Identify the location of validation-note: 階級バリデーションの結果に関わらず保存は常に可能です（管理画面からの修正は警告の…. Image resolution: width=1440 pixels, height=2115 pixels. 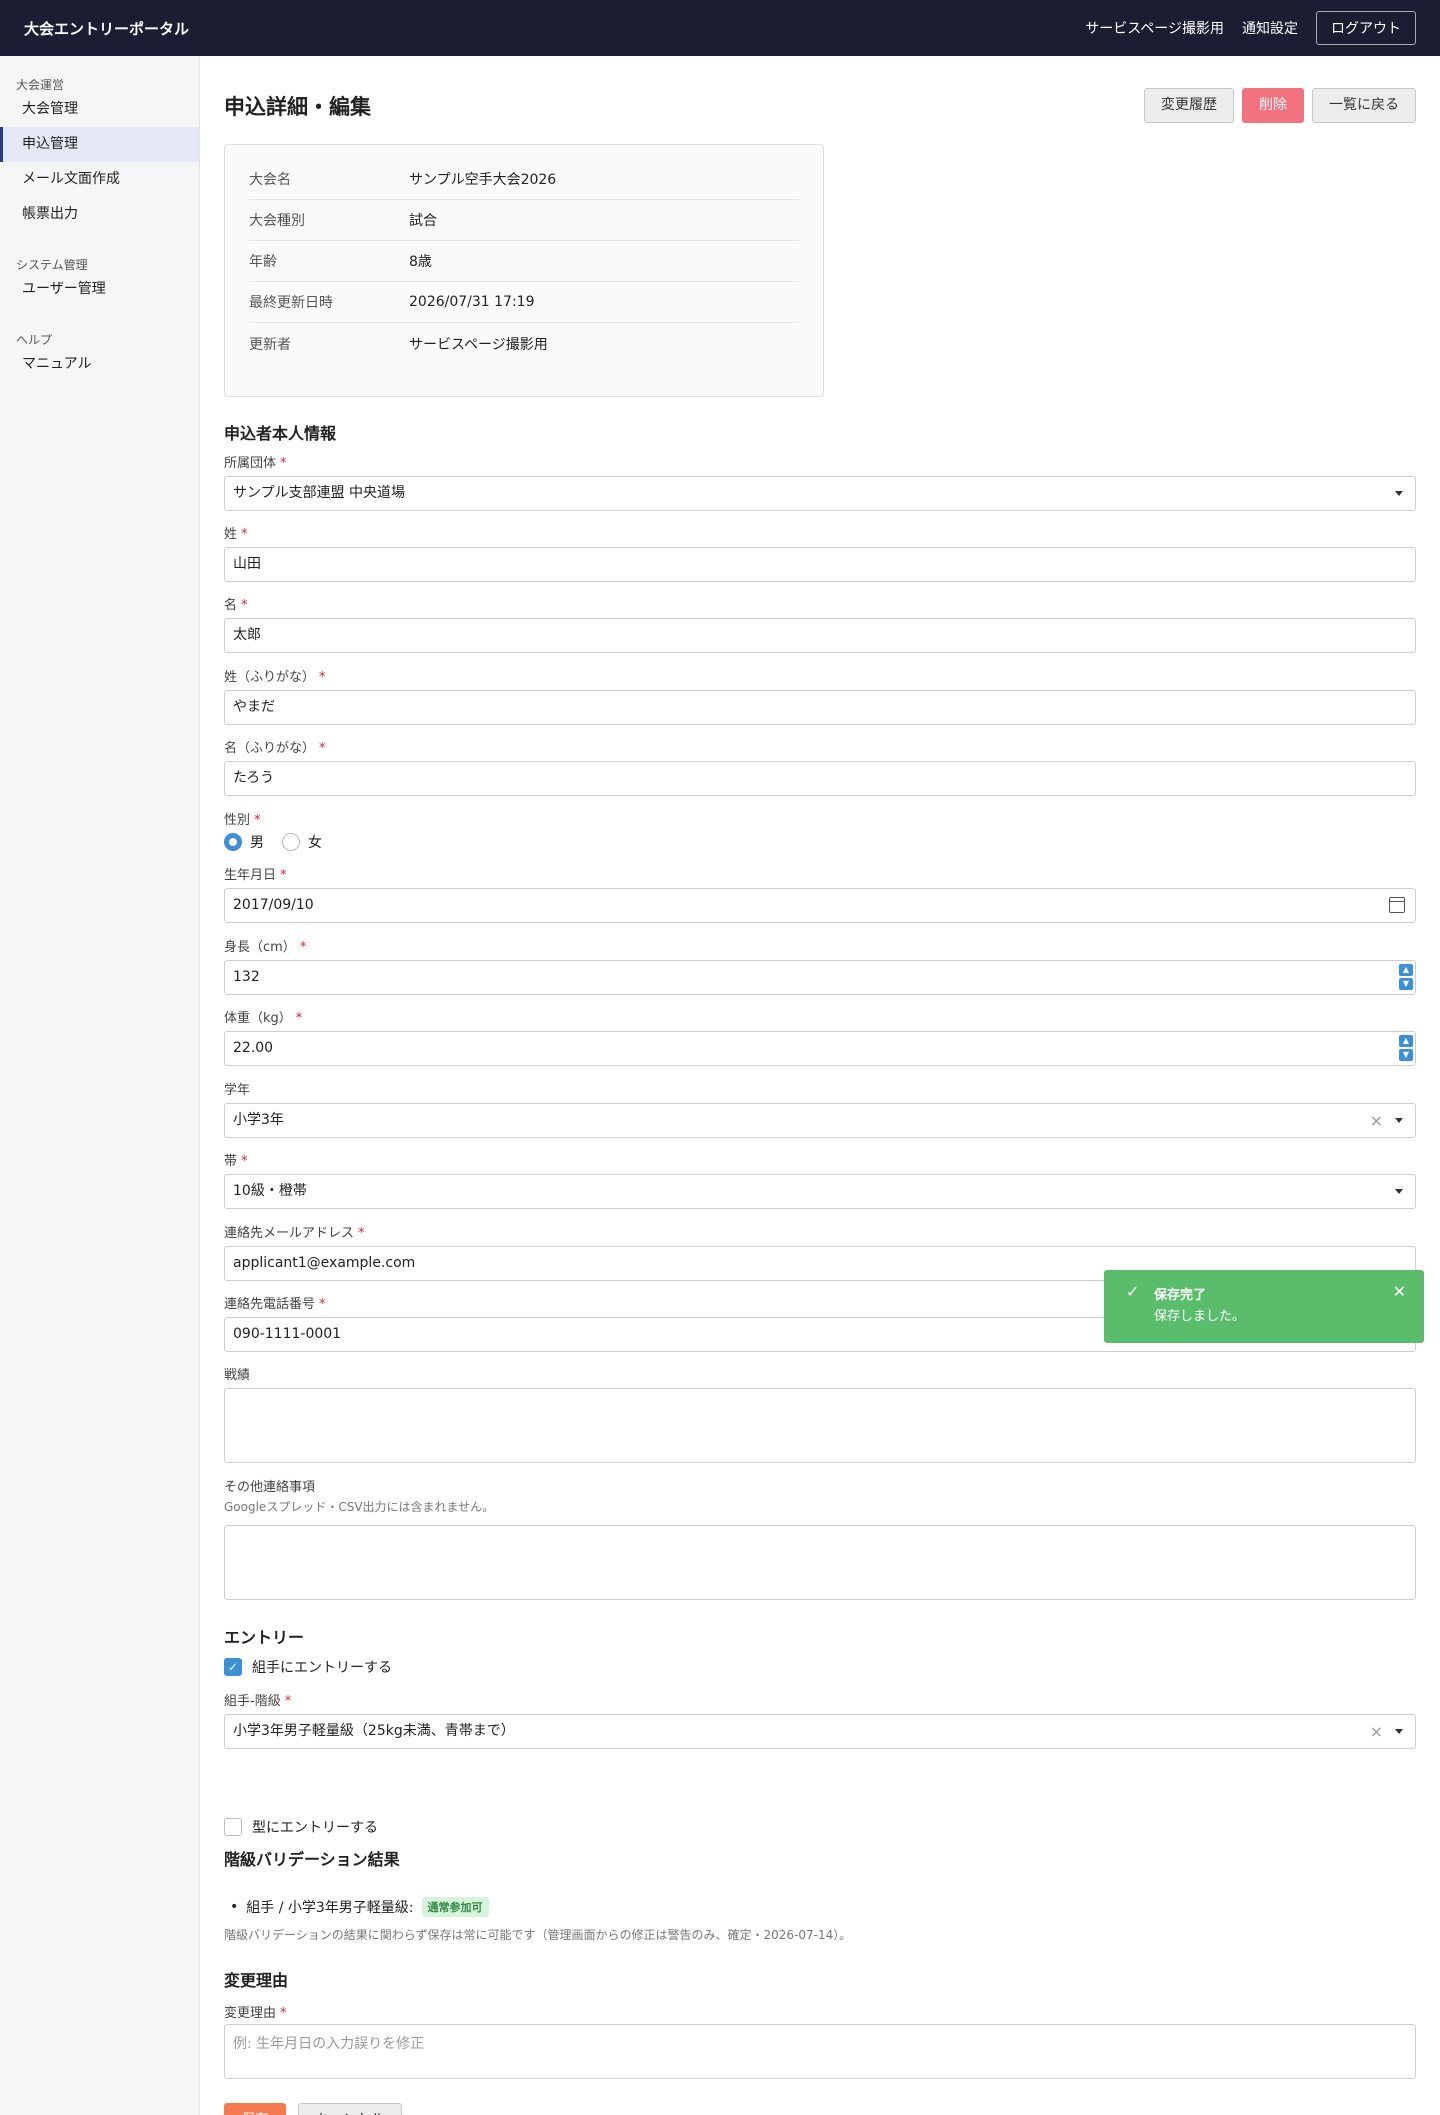
(538, 1935).